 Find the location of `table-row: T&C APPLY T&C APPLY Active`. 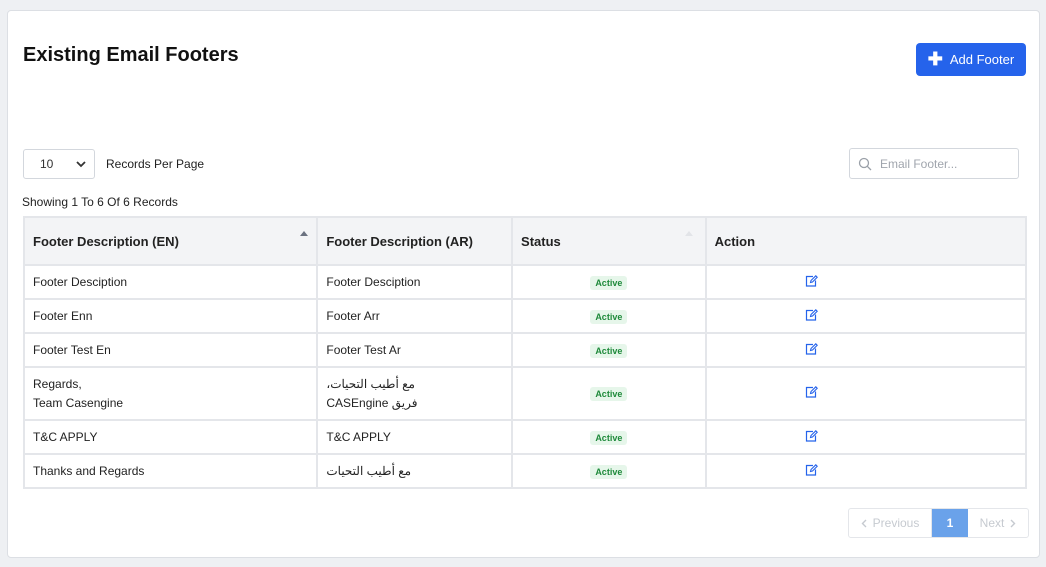

table-row: T&C APPLY T&C APPLY Active is located at coordinates (525, 437).